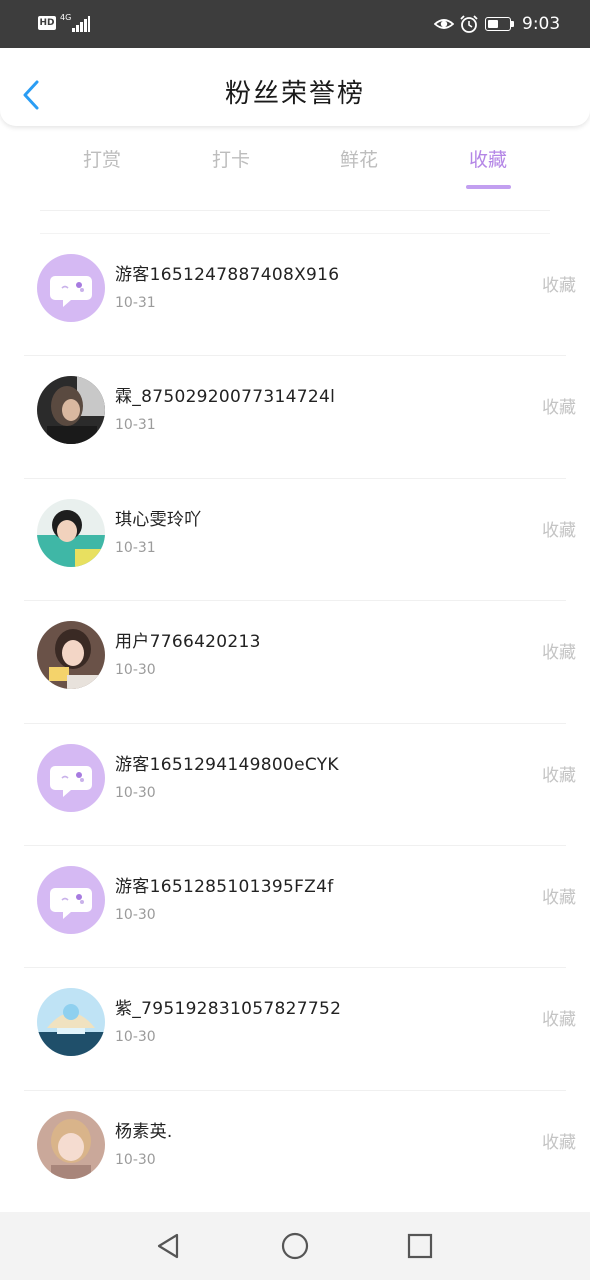 This screenshot has height=1280, width=590. I want to click on tab-checkin: 打卡, so click(231, 160).